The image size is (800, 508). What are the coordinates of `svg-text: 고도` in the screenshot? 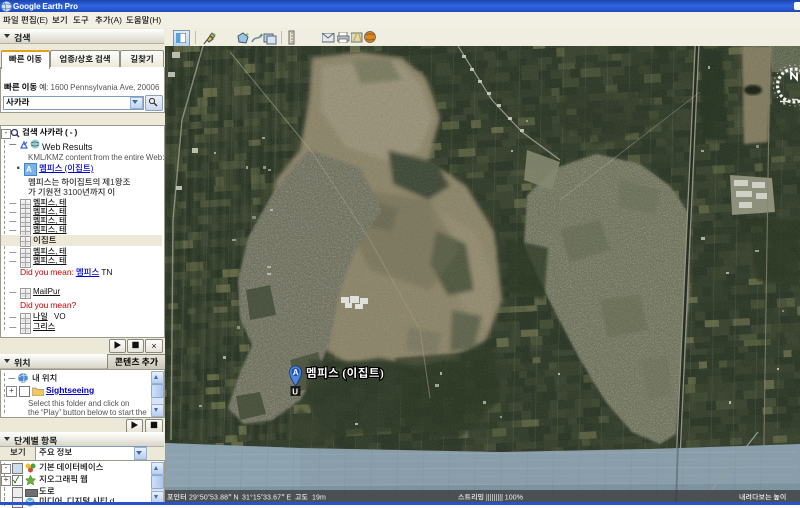 It's located at (302, 498).